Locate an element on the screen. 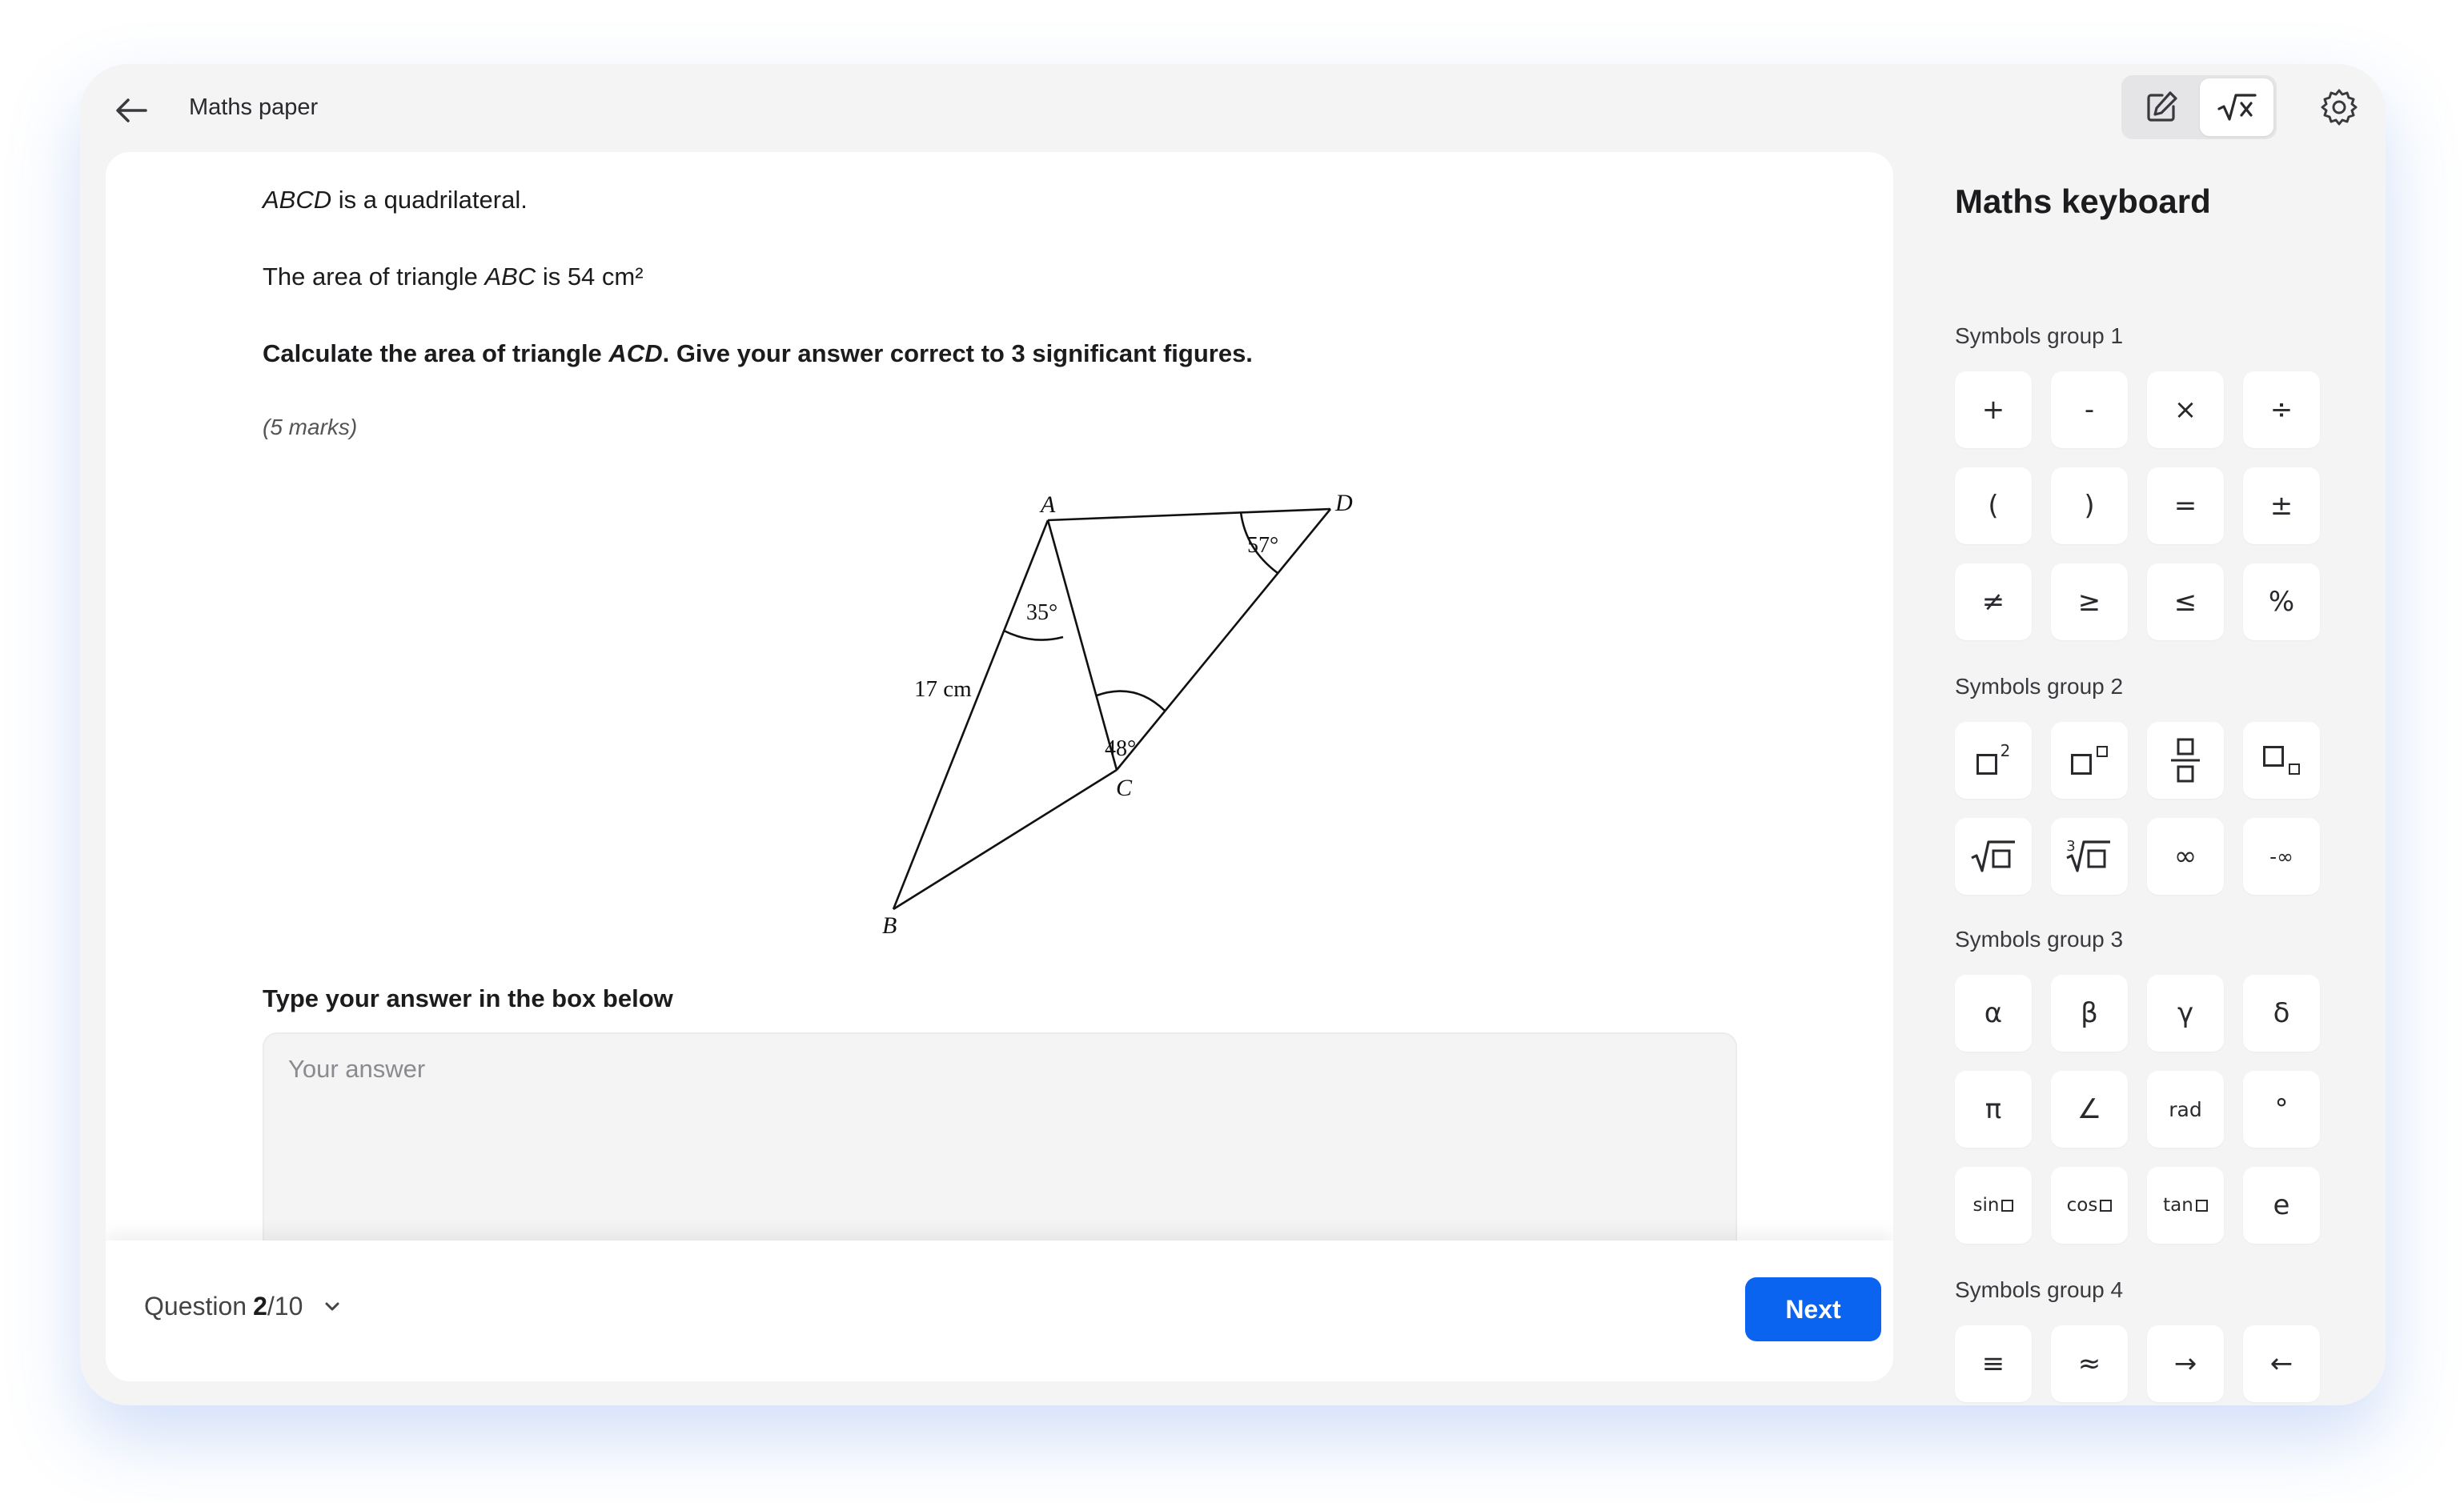  delta-key: δ is located at coordinates (2281, 1013).